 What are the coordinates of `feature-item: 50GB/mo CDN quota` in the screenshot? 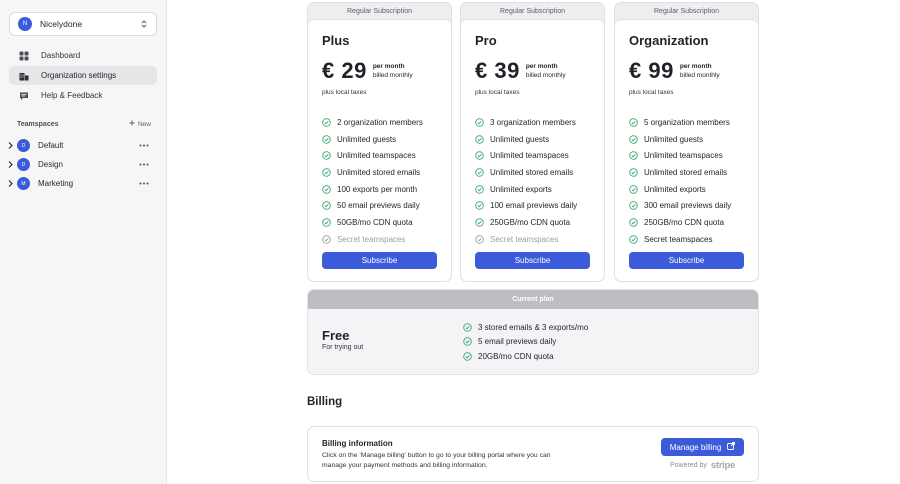 It's located at (379, 222).